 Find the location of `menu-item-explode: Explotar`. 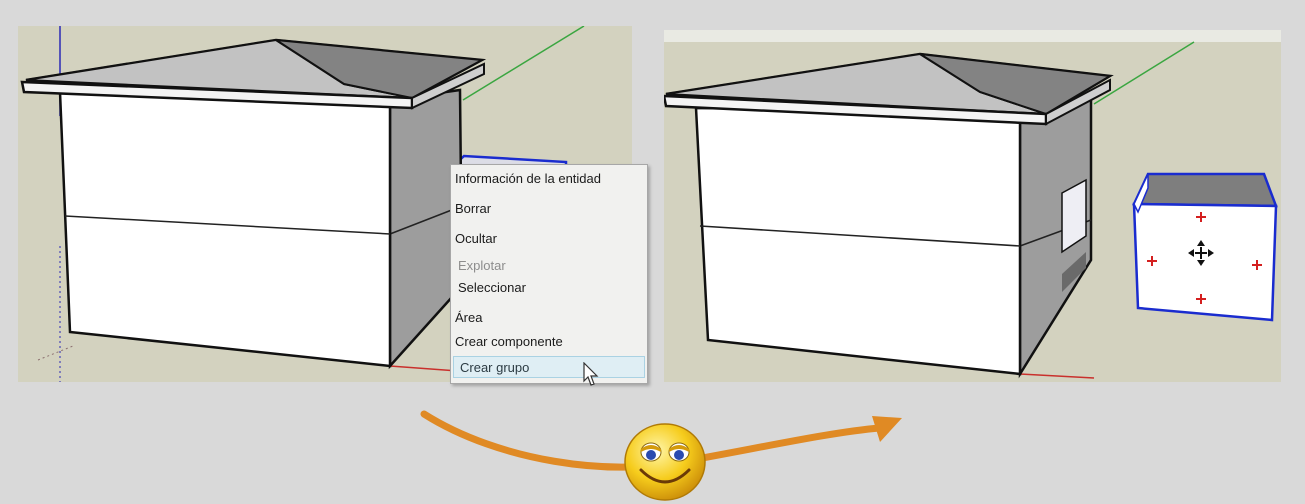

menu-item-explode: Explotar is located at coordinates (482, 265).